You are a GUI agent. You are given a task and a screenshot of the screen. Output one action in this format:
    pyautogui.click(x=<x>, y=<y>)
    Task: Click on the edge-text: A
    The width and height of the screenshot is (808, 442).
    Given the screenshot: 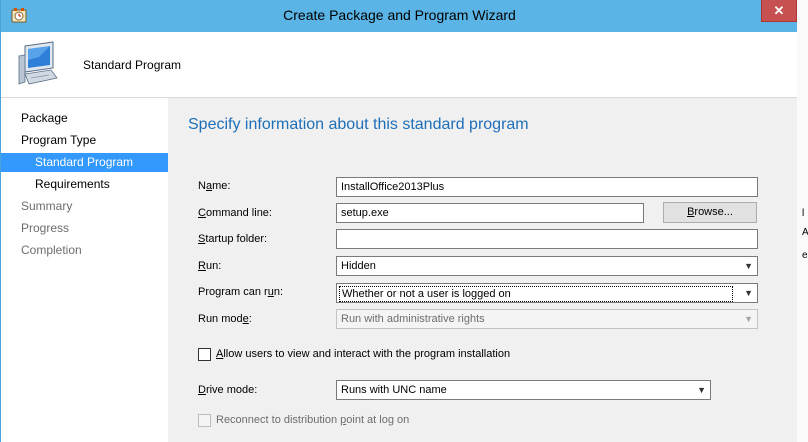 What is the action you would take?
    pyautogui.click(x=805, y=232)
    